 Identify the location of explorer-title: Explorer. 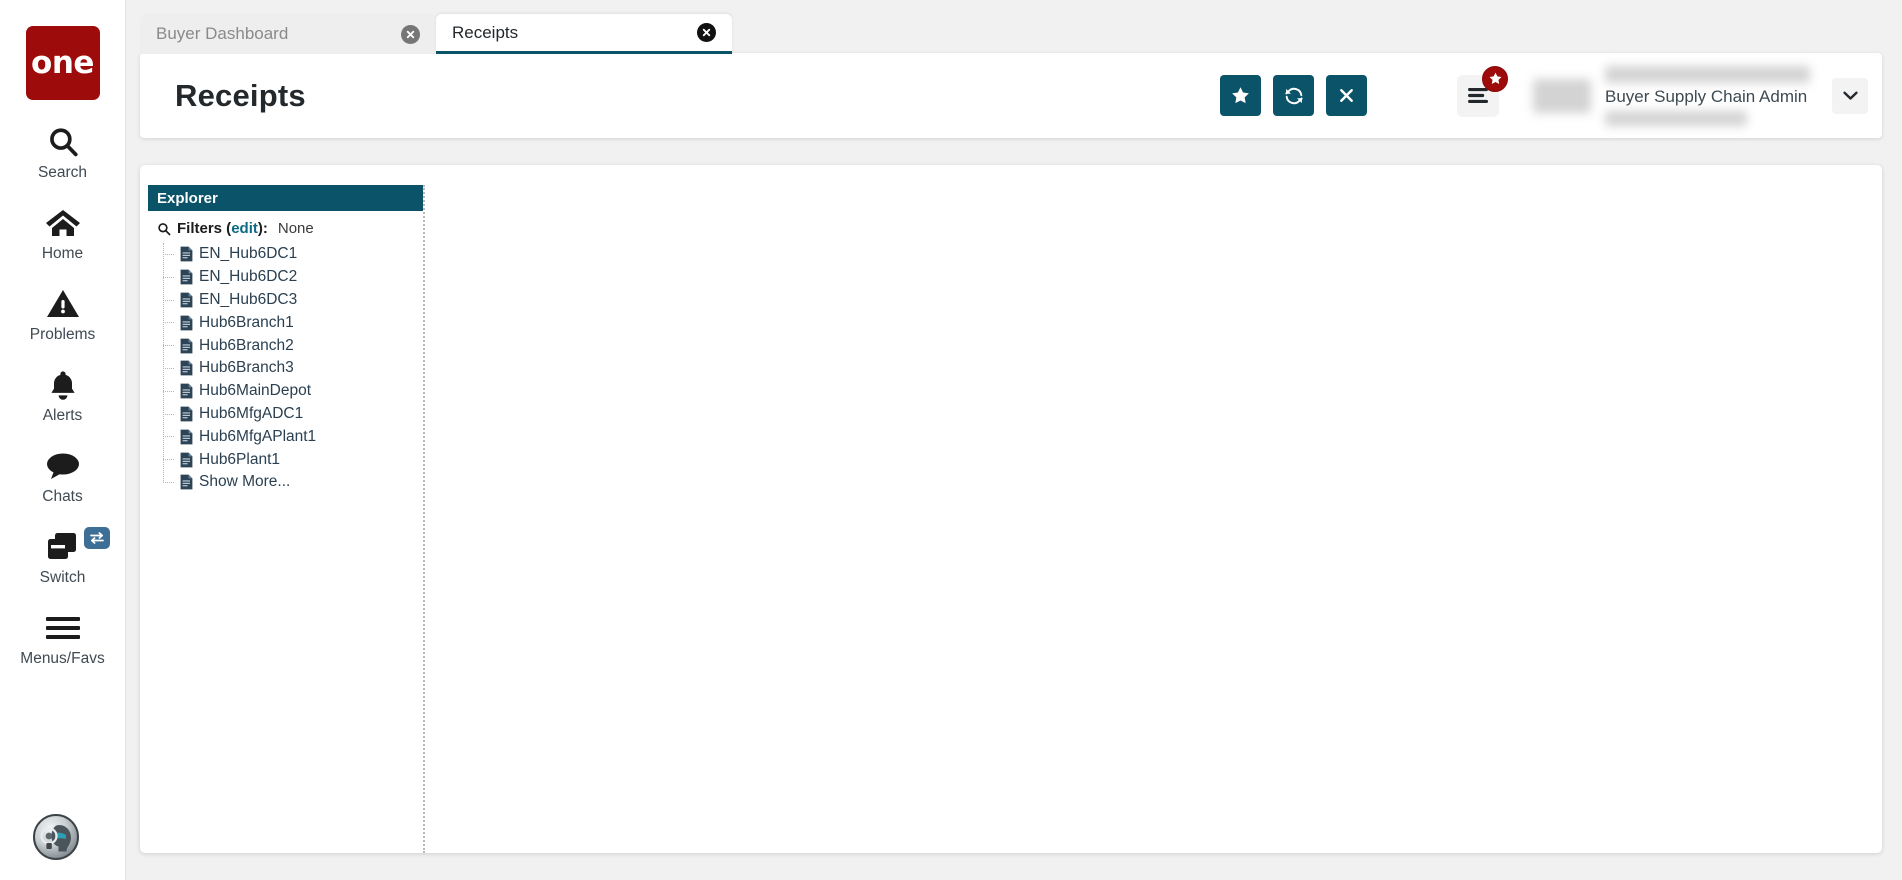
(187, 198).